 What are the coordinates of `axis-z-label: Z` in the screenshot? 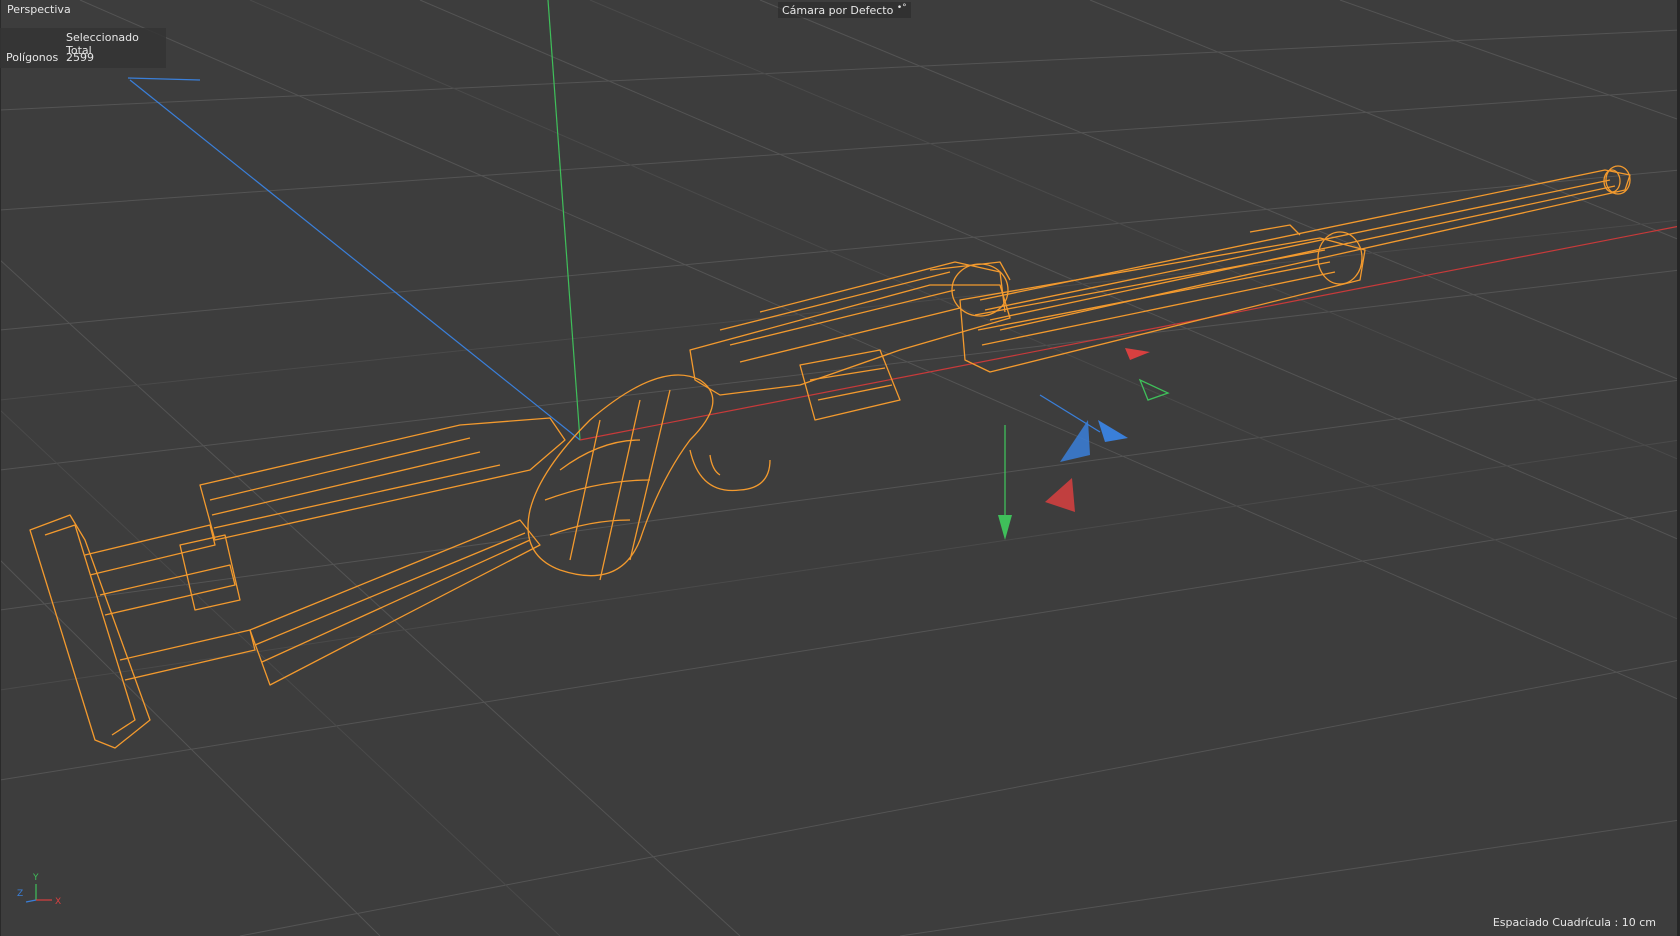 It's located at (20, 894).